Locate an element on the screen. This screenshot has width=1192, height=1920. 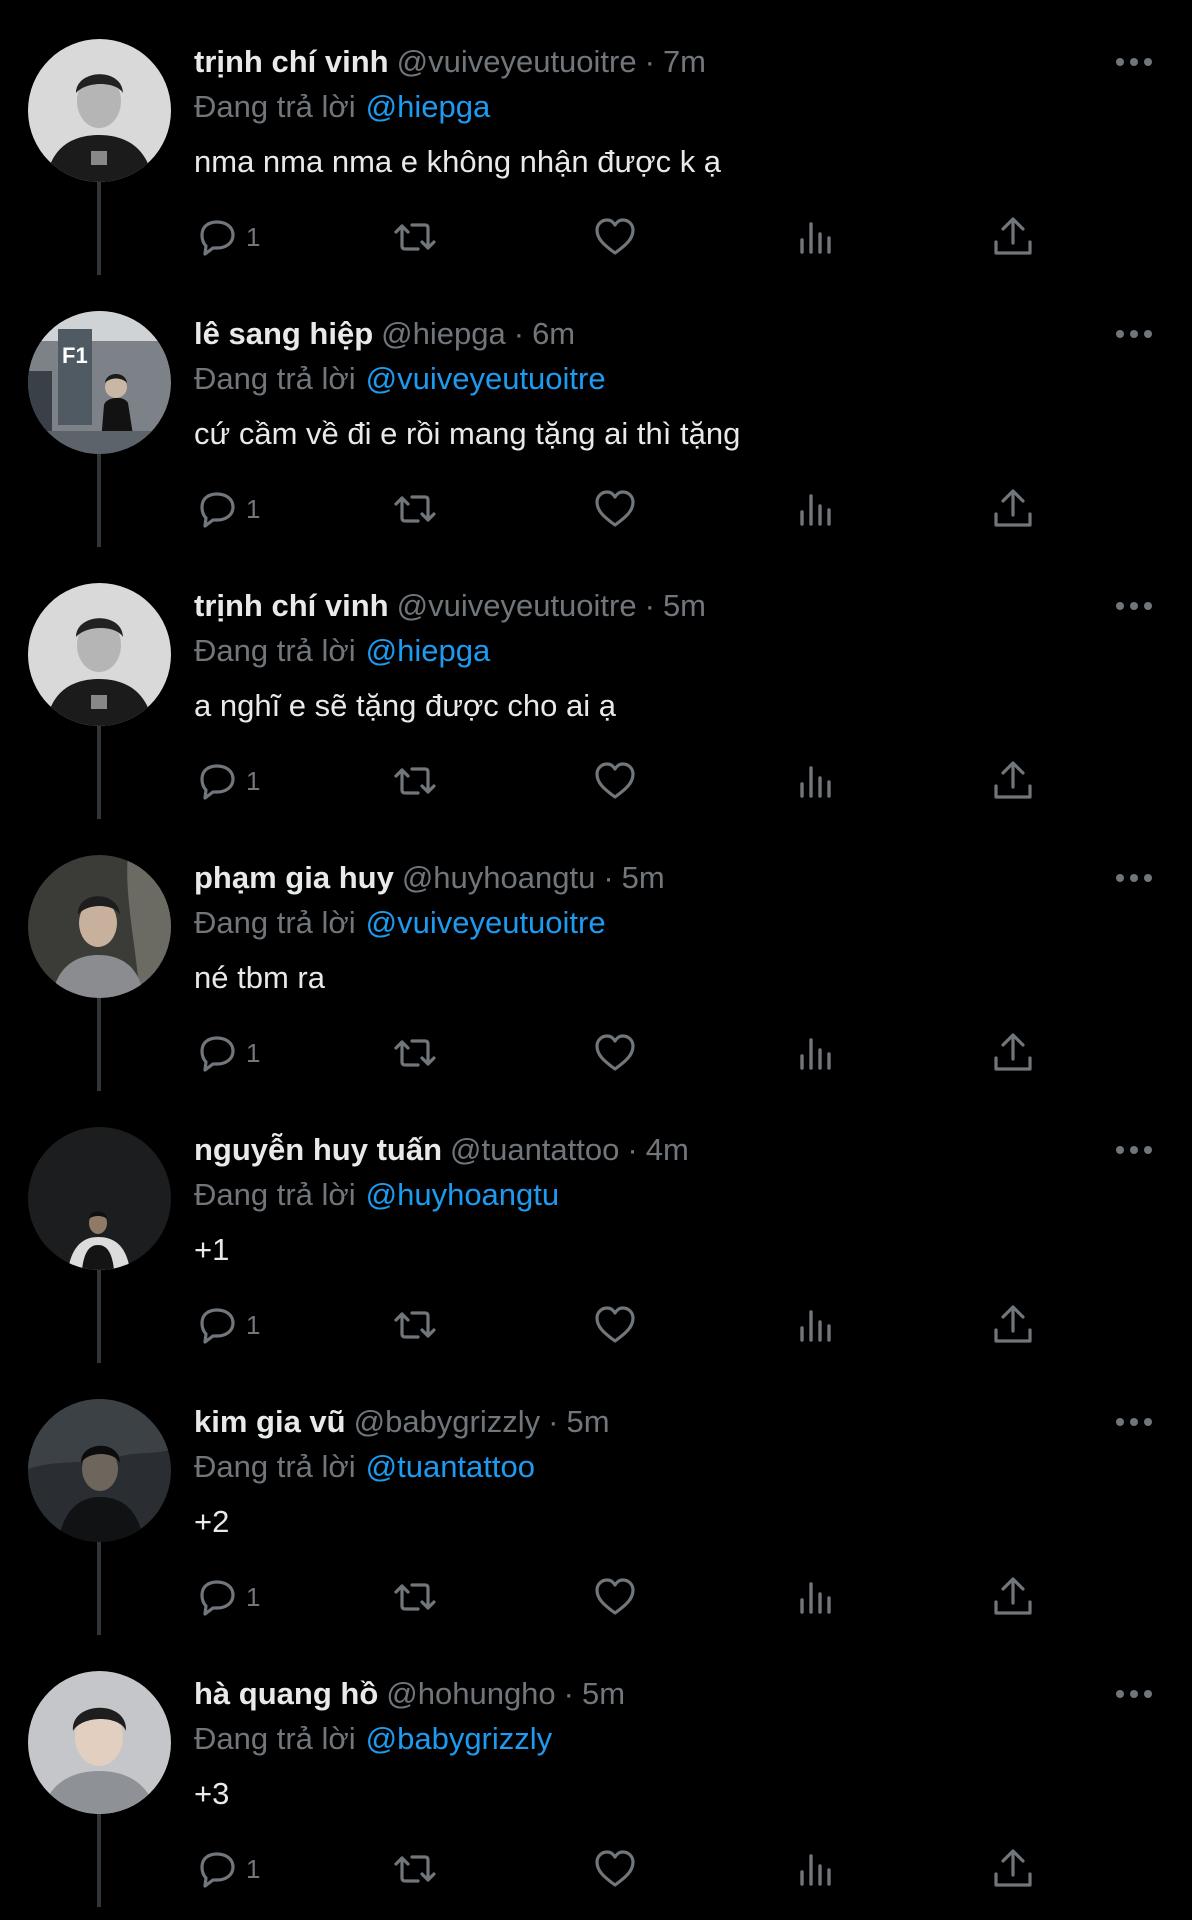
thread-connector is located at coordinates (99, 499).